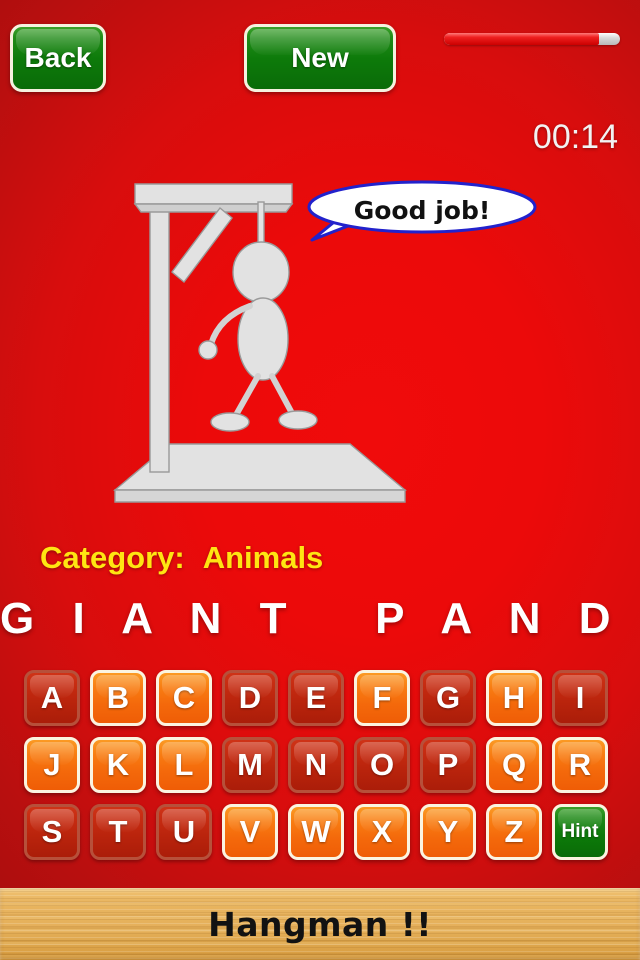 This screenshot has width=640, height=960. What do you see at coordinates (52, 765) in the screenshot?
I see `key-j: J` at bounding box center [52, 765].